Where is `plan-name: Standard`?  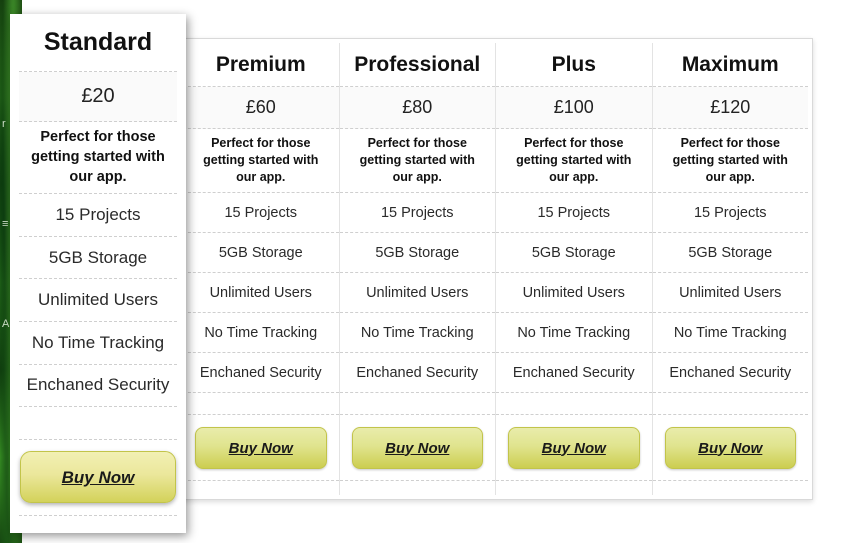
plan-name: Standard is located at coordinates (98, 43).